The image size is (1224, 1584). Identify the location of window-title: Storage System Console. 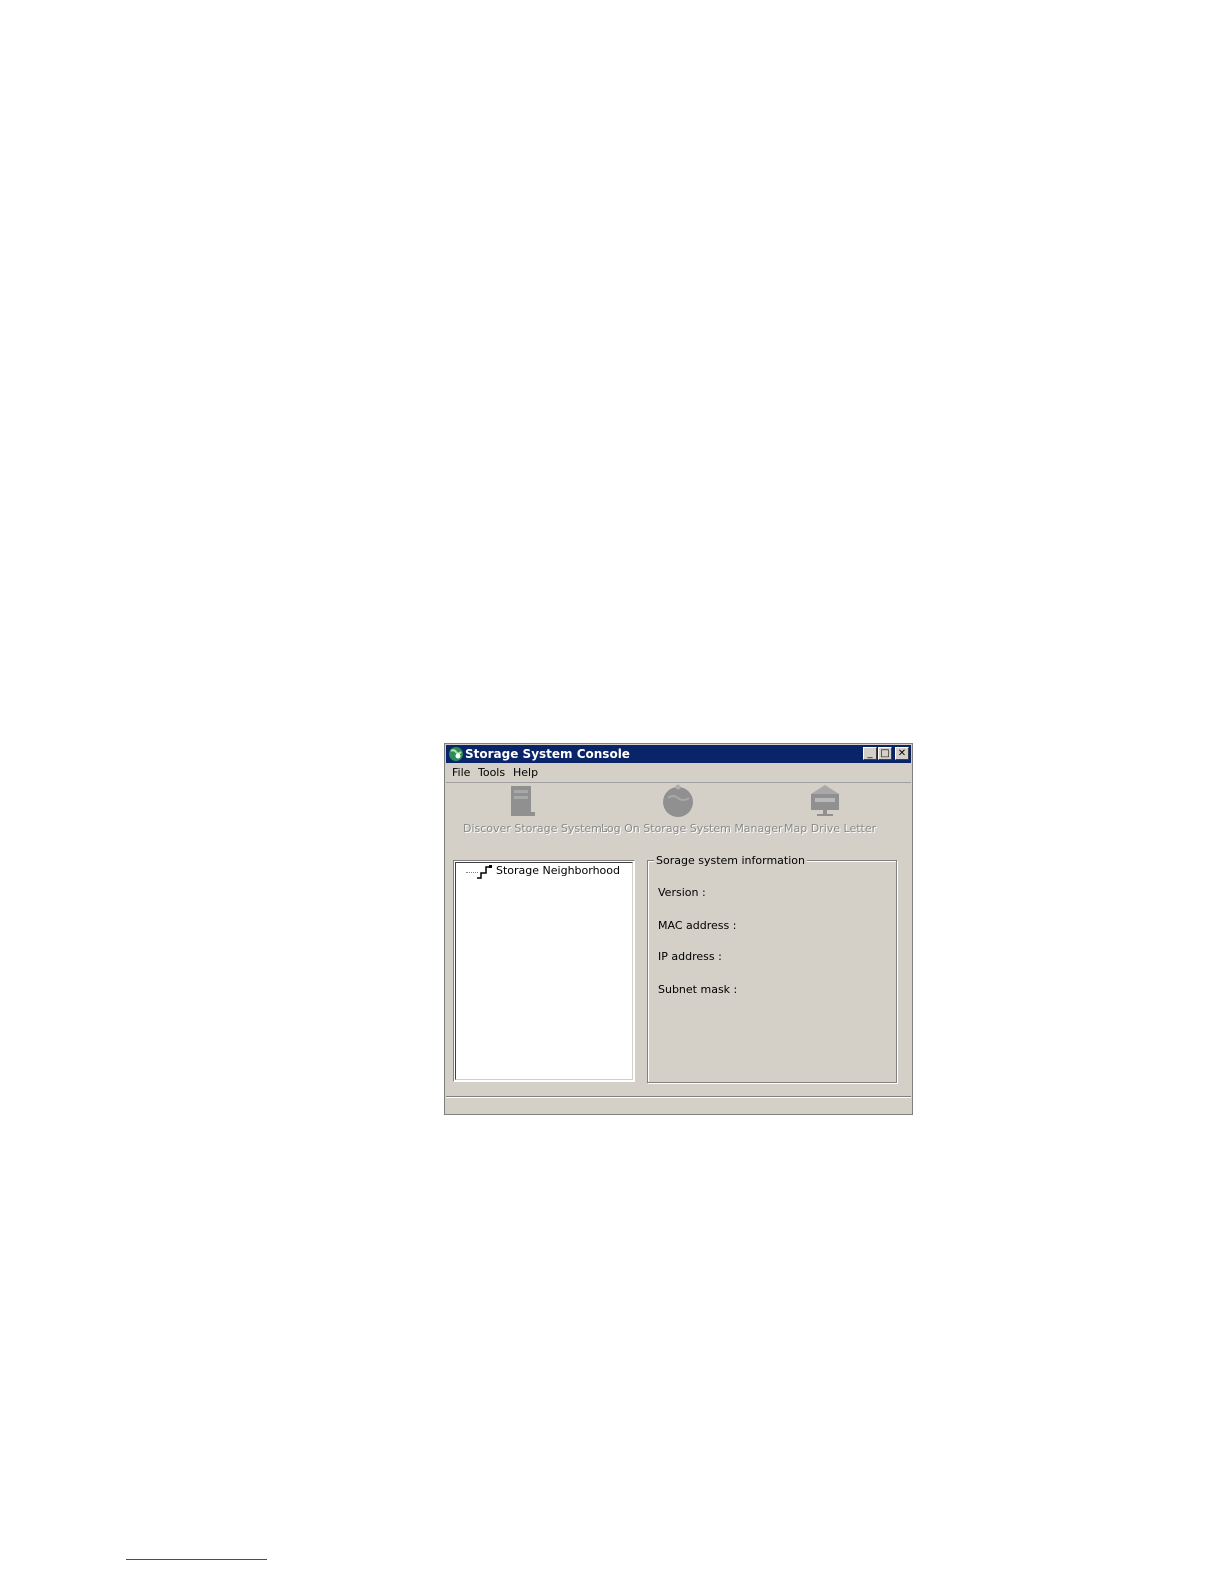
(547, 754).